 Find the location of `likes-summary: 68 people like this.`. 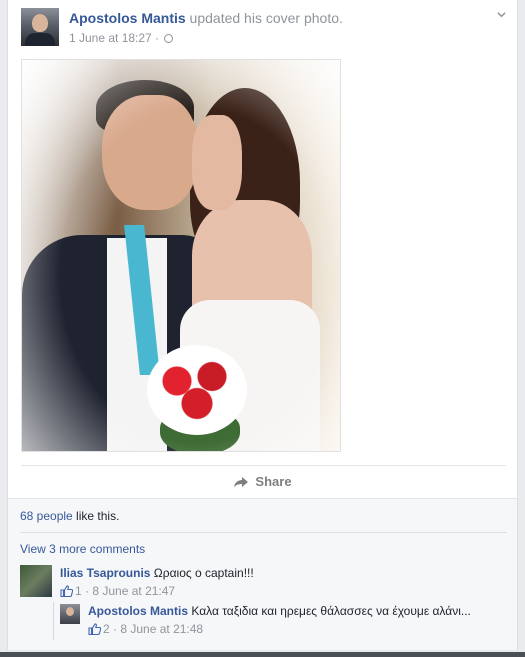

likes-summary: 68 people like this. is located at coordinates (69, 516).